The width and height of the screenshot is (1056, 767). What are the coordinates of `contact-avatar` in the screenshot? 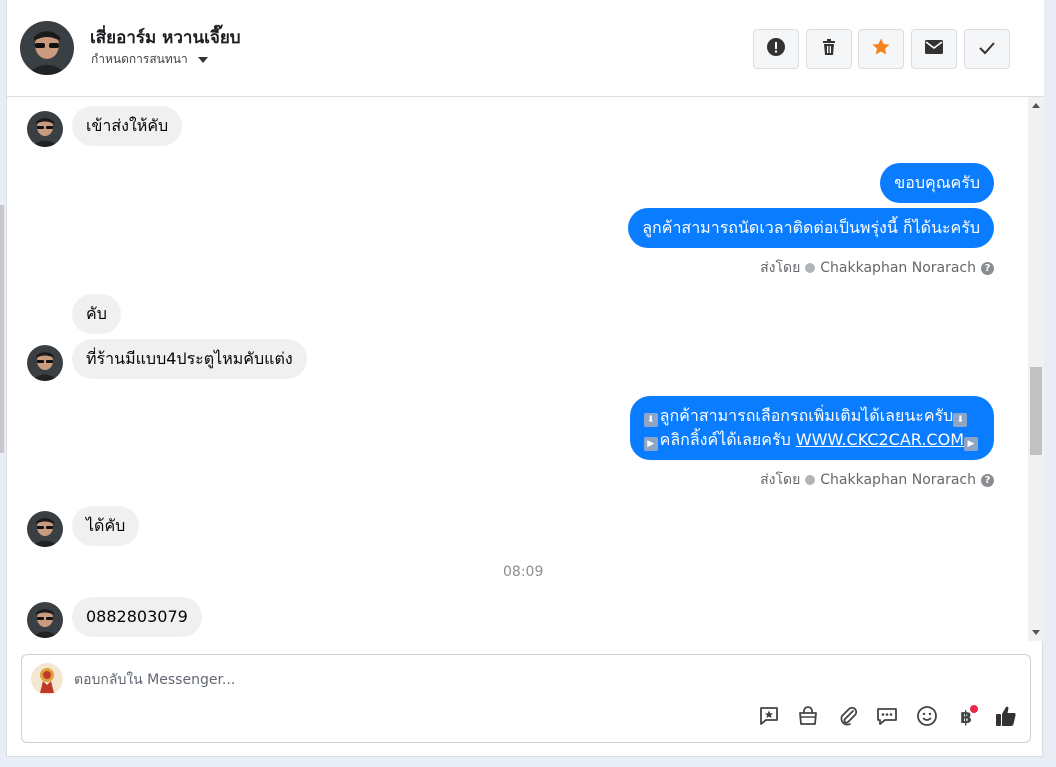 It's located at (47, 48).